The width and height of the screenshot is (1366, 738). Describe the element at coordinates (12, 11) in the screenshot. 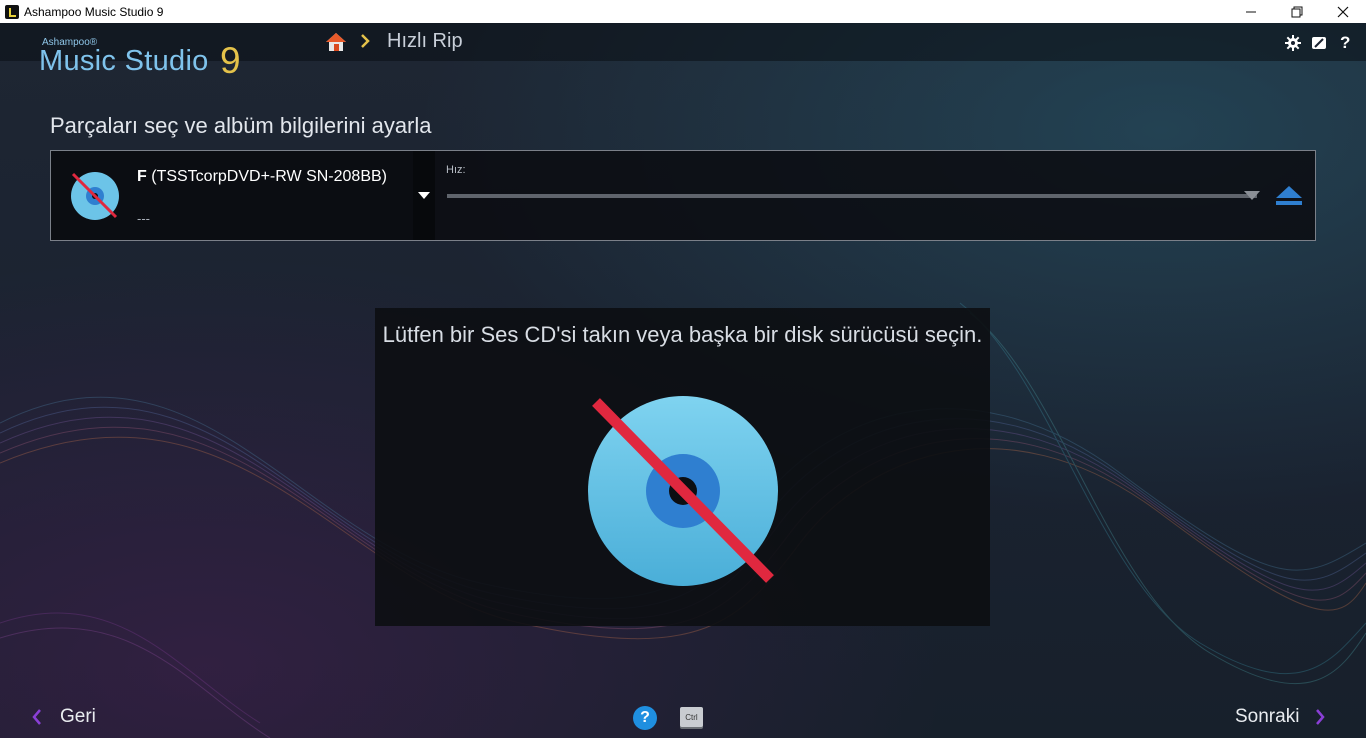

I see `app-icon` at that location.